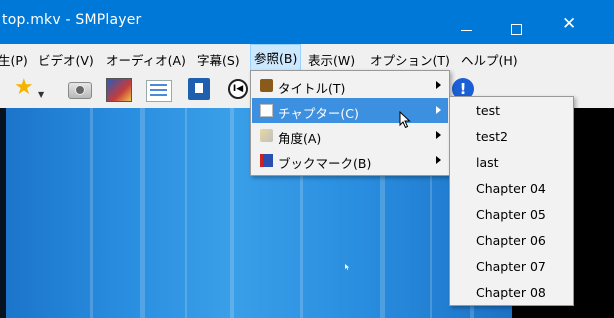  Describe the element at coordinates (489, 59) in the screenshot. I see `menu-help: ヘルプ(H)` at that location.